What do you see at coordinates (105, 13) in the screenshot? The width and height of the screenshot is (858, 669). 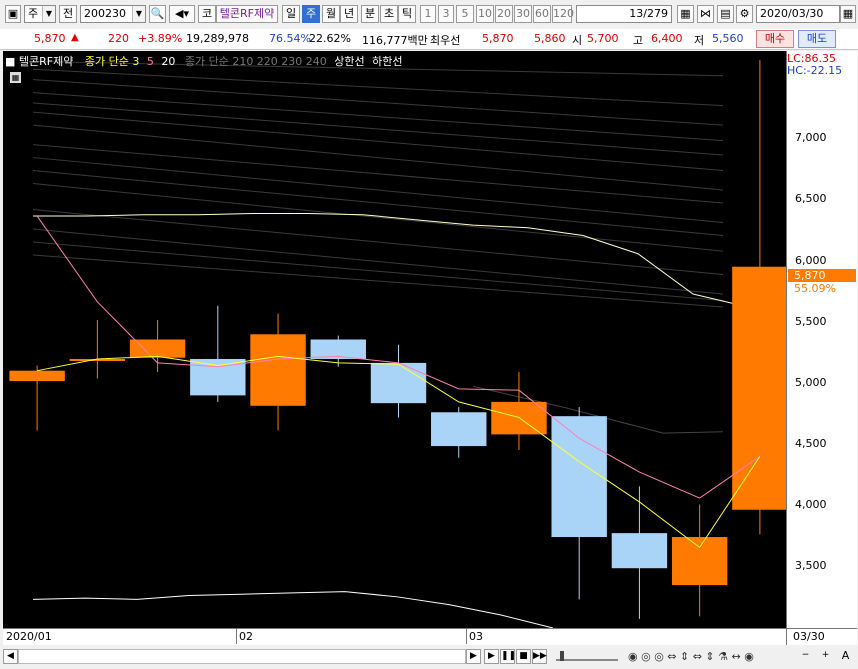 I see `code-value: 200230` at bounding box center [105, 13].